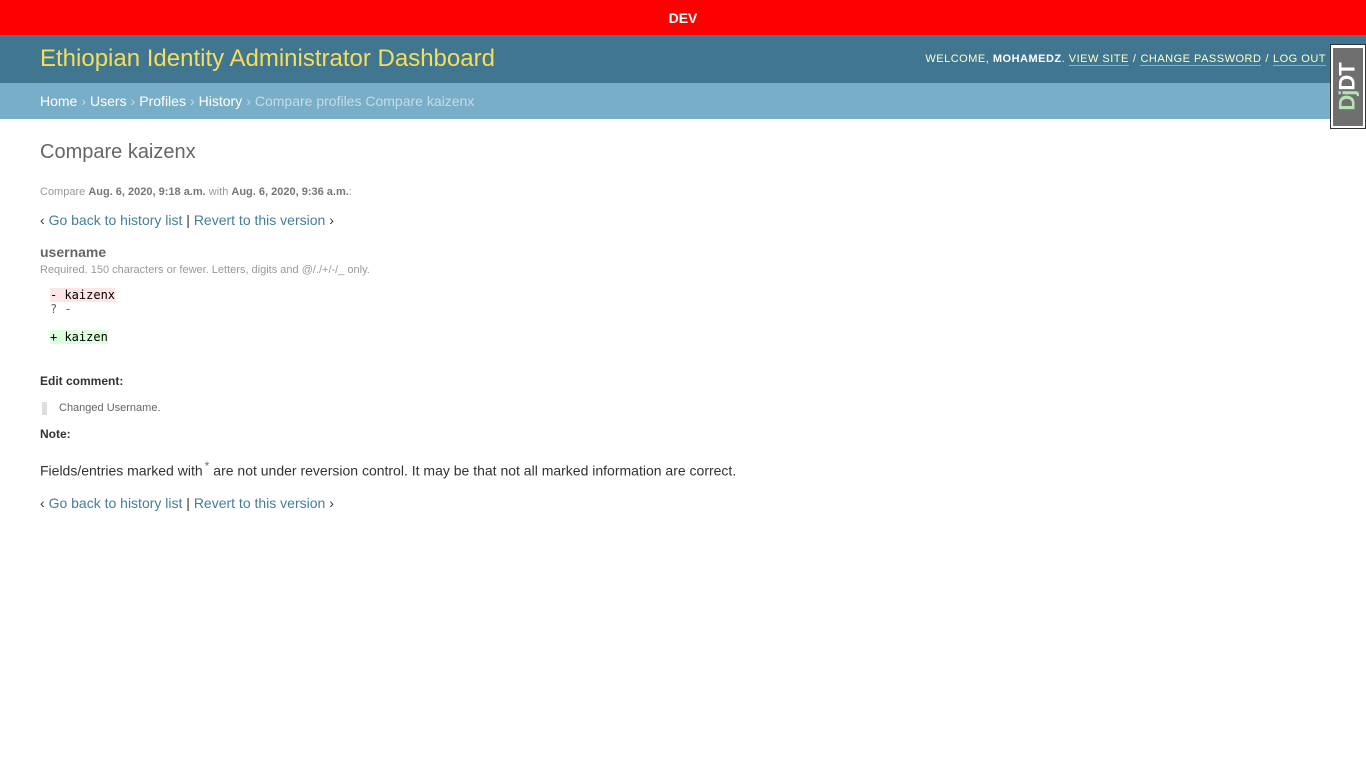 The image size is (1366, 768). I want to click on diff-added-line: + kaizen, so click(79, 337).